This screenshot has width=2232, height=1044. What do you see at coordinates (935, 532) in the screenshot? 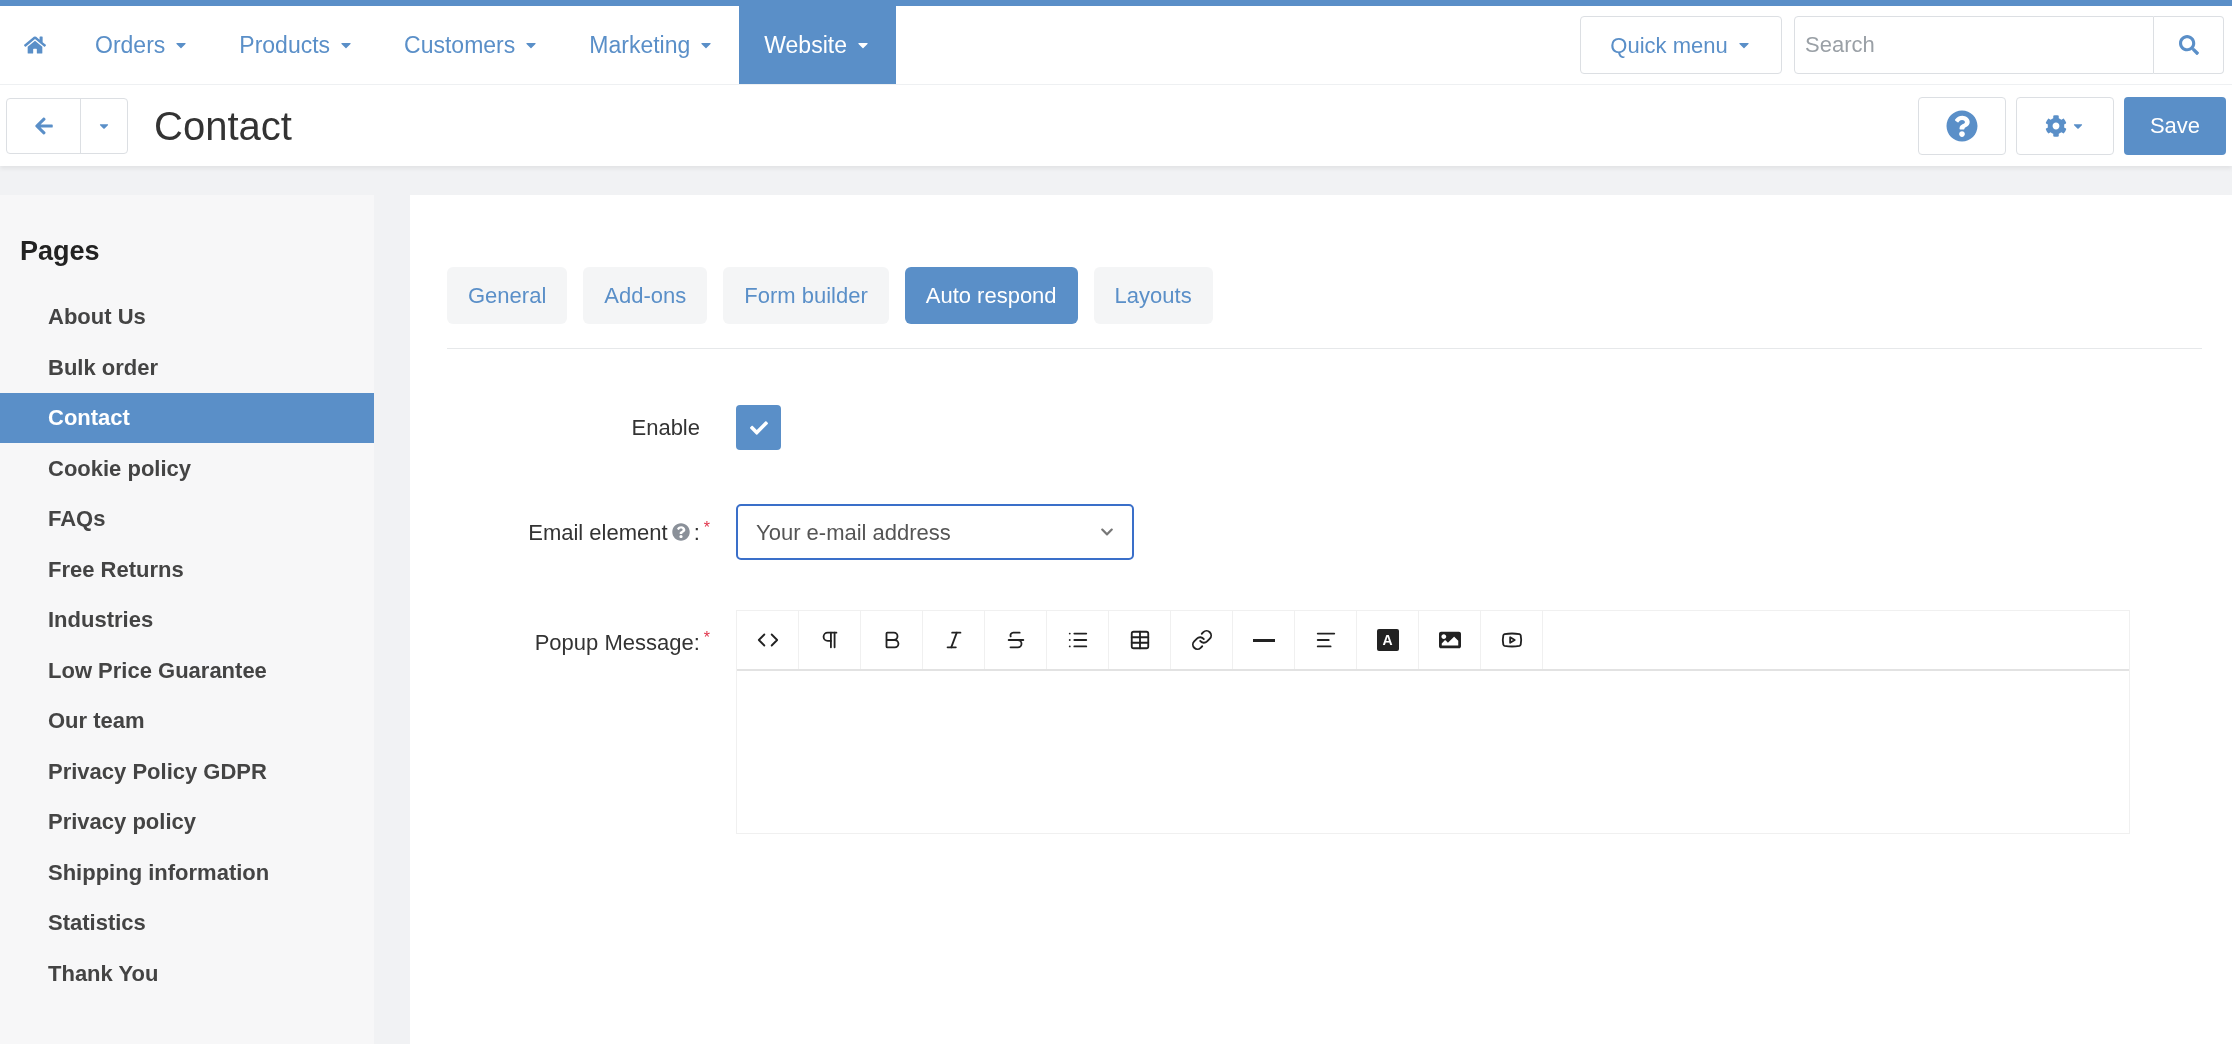
I see `email-element-select: Your e-mail address` at bounding box center [935, 532].